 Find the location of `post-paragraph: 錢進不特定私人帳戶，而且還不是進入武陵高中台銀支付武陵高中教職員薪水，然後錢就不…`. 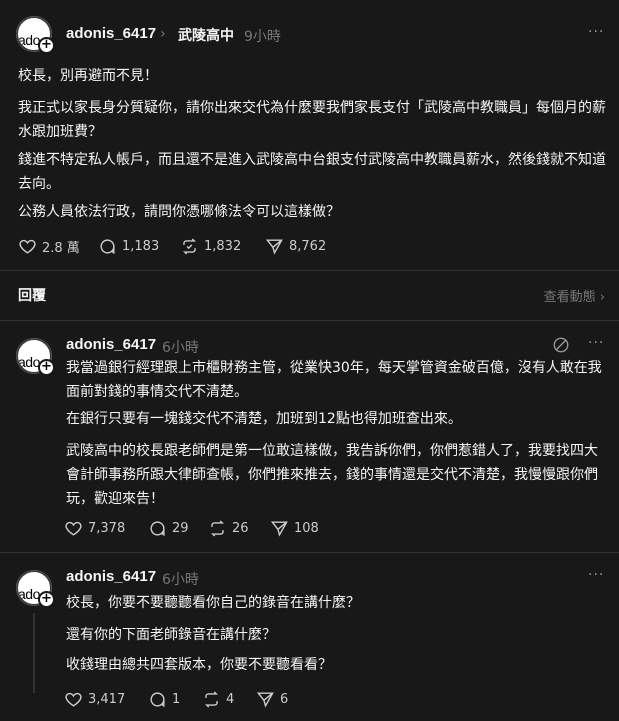

post-paragraph: 錢進不特定私人帳戶，而且還不是進入武陵高中台銀支付武陵高中教職員薪水，然後錢就不… is located at coordinates (312, 172).